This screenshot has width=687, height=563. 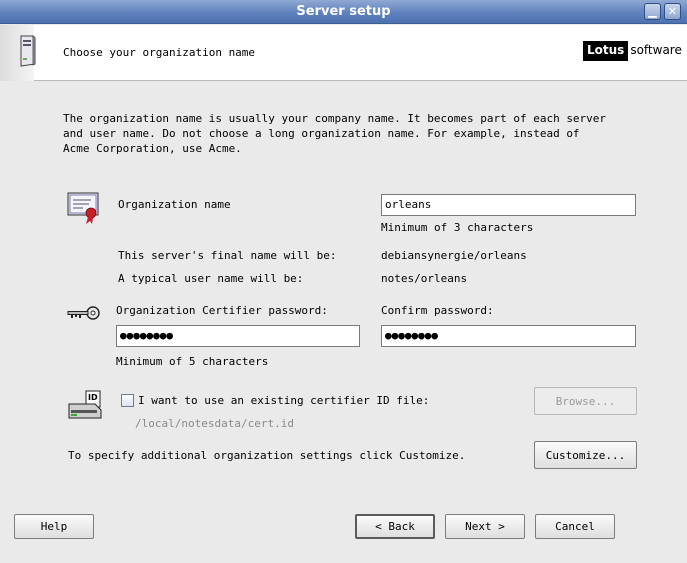 What do you see at coordinates (28, 51) in the screenshot?
I see `server-tower-icon` at bounding box center [28, 51].